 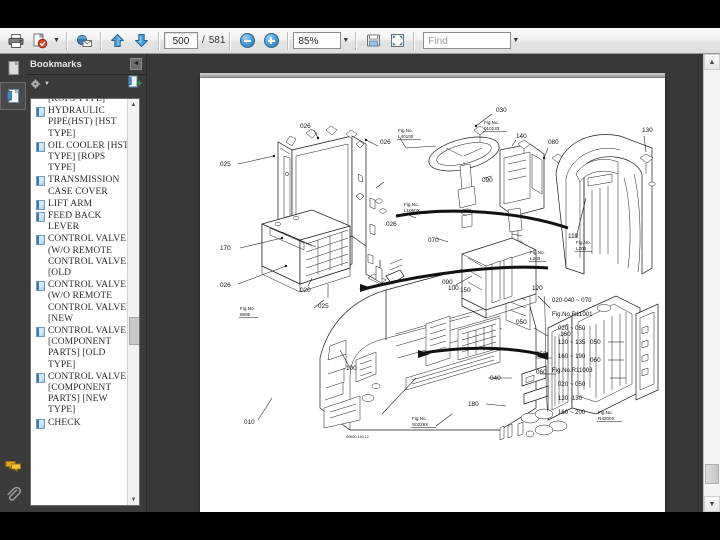 I want to click on zoom-dropdown-caret-icon: ▼, so click(x=345, y=41).